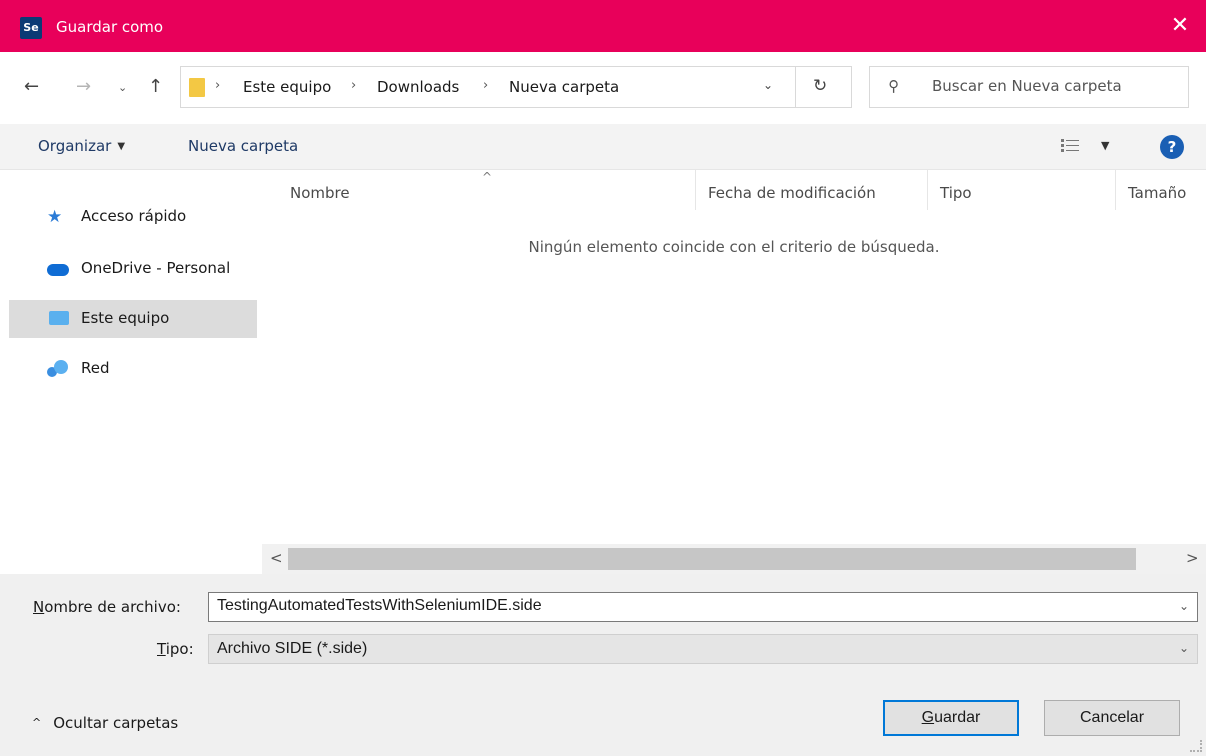 The height and width of the screenshot is (756, 1206). What do you see at coordinates (893, 86) in the screenshot?
I see `search-icon: ⚲` at bounding box center [893, 86].